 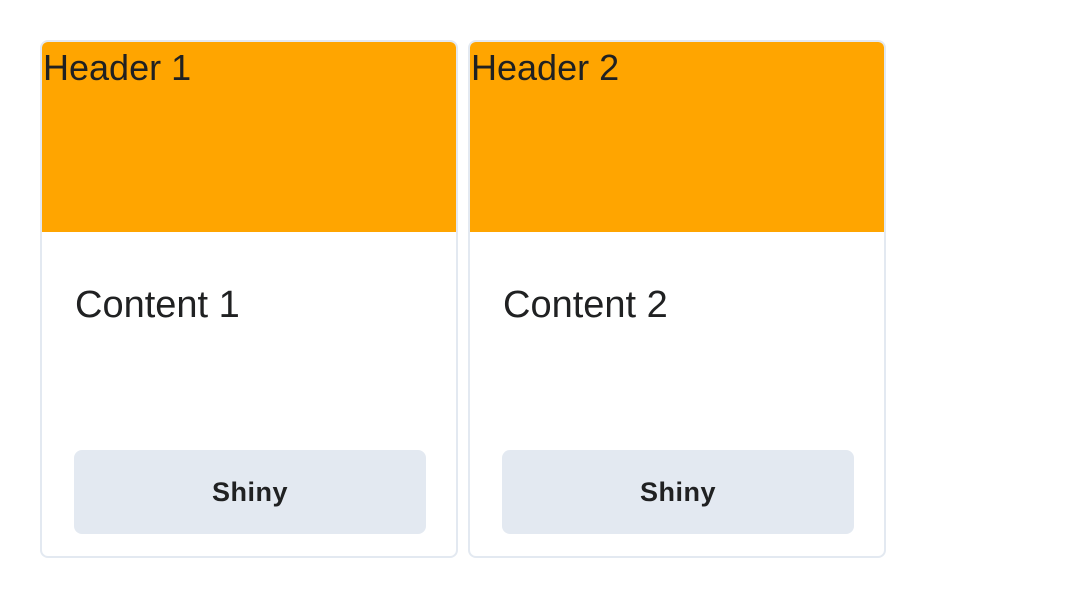 I want to click on card-header-title: Header 1, so click(x=117, y=67).